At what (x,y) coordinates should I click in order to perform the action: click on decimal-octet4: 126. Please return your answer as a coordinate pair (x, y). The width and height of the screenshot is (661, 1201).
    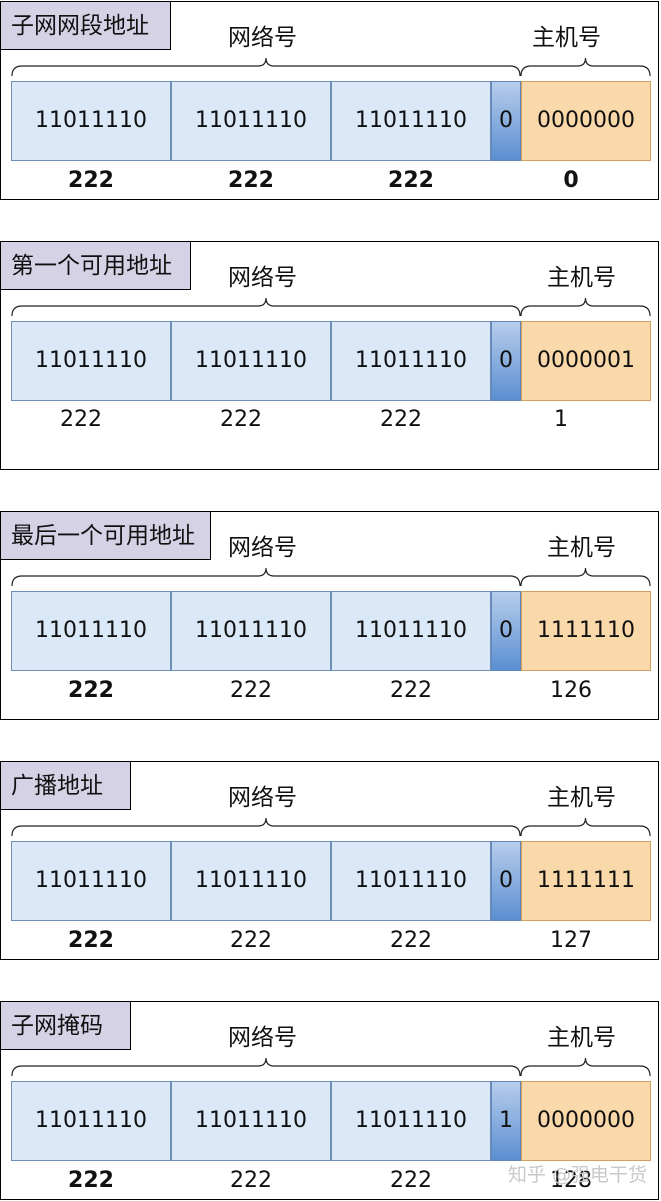
    Looking at the image, I should click on (571, 690).